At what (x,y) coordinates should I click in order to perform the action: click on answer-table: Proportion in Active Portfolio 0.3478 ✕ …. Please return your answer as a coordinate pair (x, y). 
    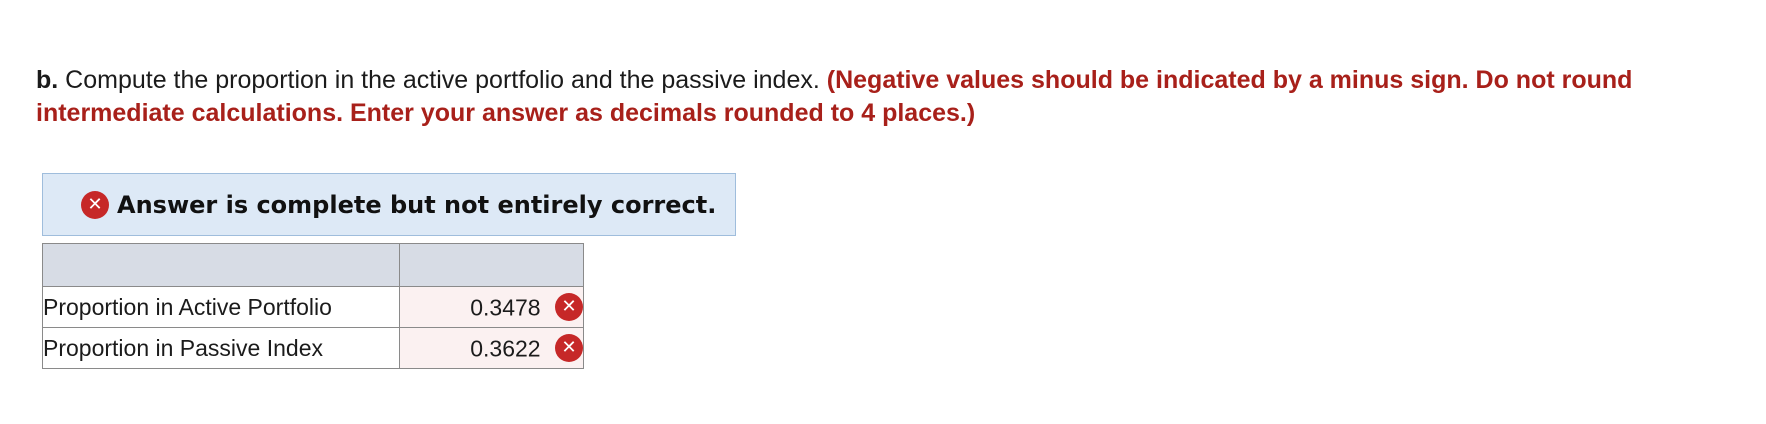
    Looking at the image, I should click on (313, 306).